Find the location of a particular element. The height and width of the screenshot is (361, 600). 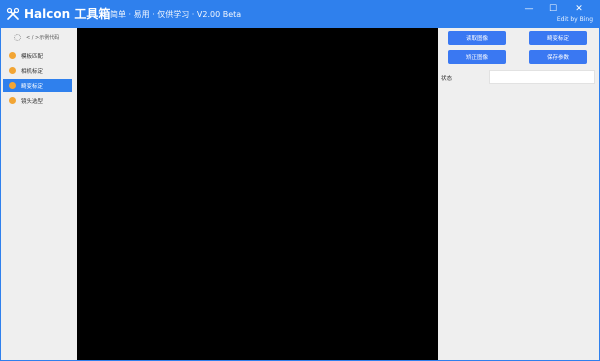

sidebar-item-template-matching: 模板匹配 is located at coordinates (37, 55).